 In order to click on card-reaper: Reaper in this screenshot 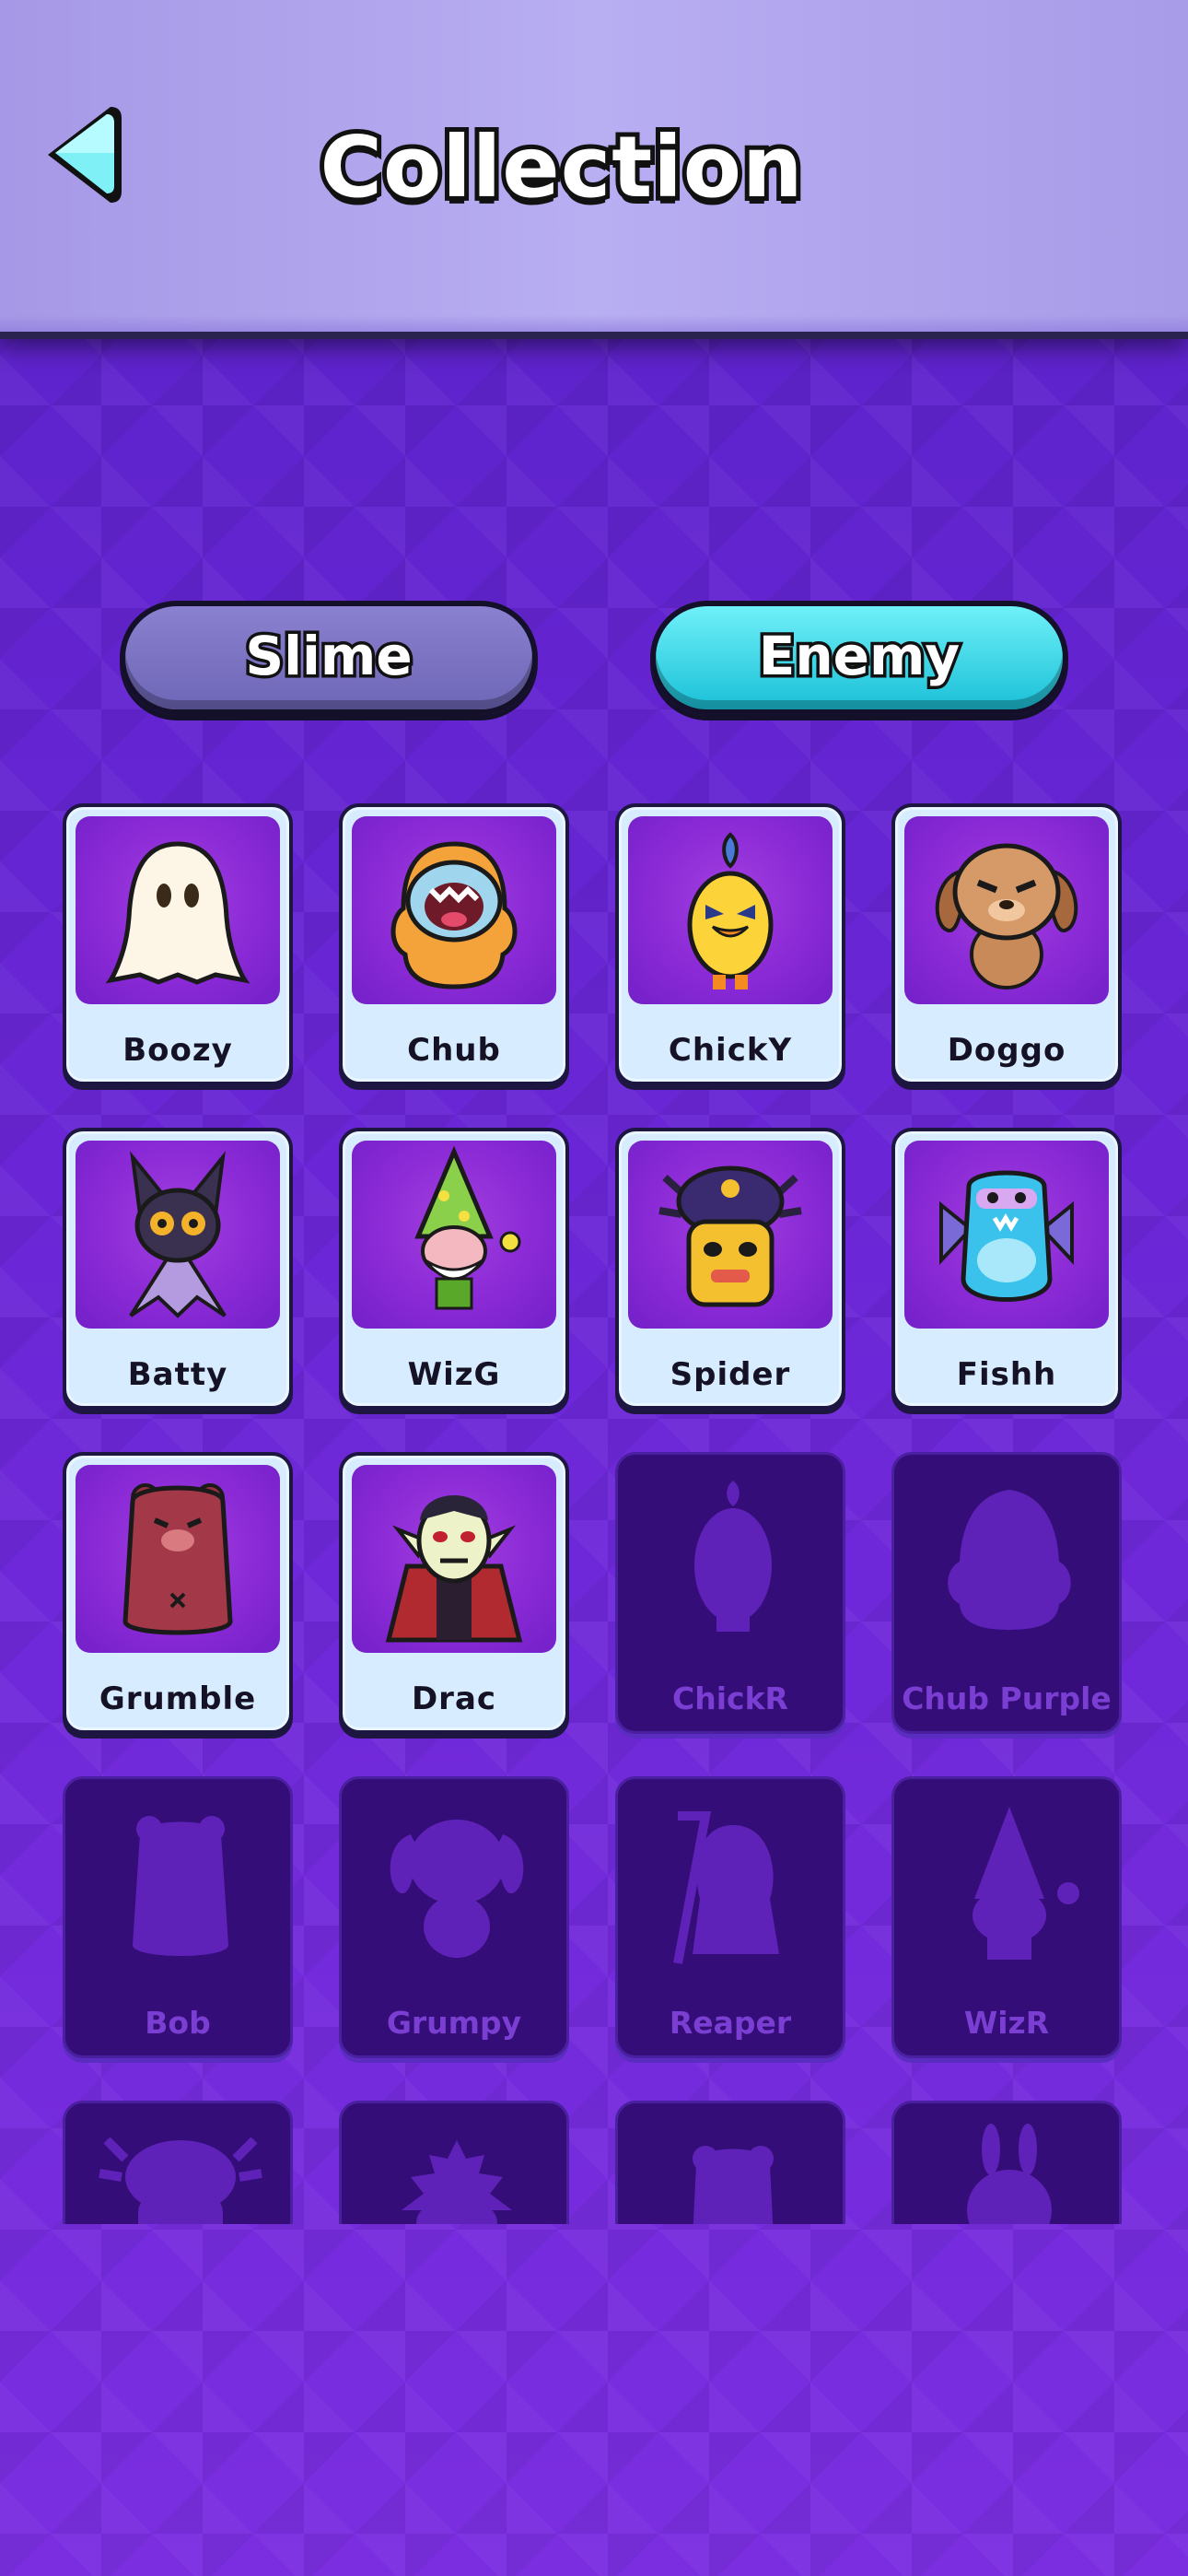, I will do `click(730, 1917)`.